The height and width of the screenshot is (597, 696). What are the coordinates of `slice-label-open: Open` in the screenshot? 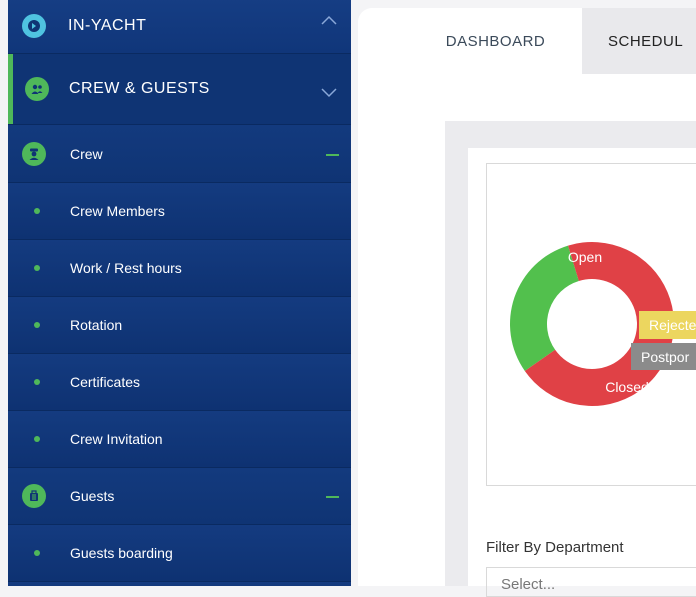 It's located at (585, 257).